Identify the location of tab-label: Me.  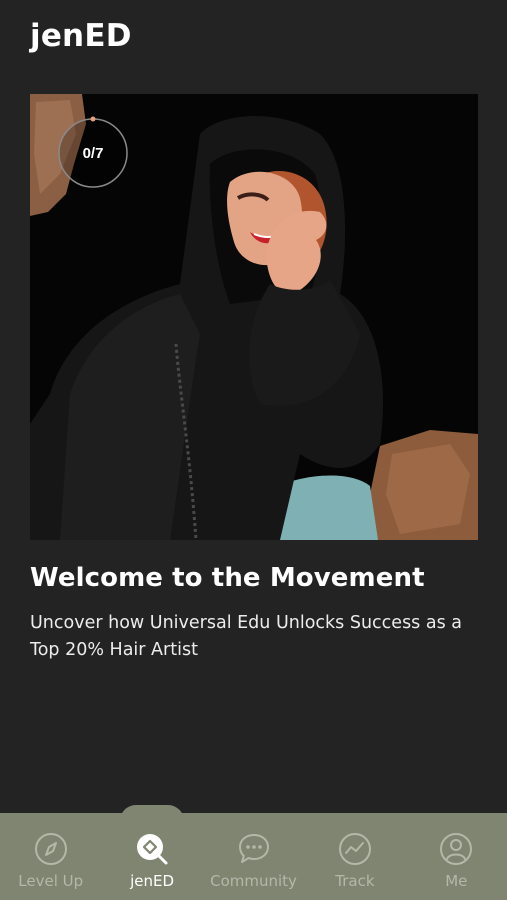
(456, 881).